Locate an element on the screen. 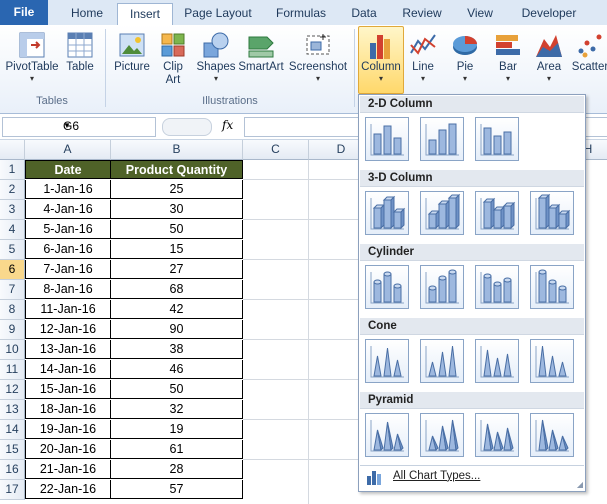 Image resolution: width=607 pixels, height=504 pixels. stacked-column-thumbnail is located at coordinates (442, 139).